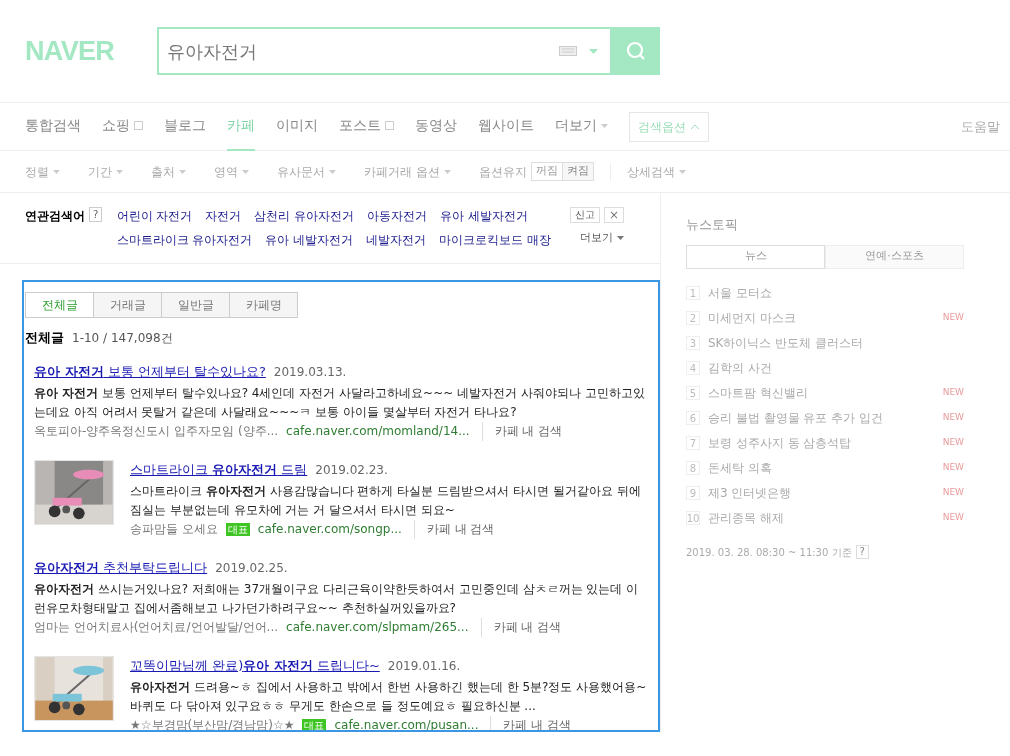  What do you see at coordinates (127, 305) in the screenshot?
I see `results-tab: 거래글` at bounding box center [127, 305].